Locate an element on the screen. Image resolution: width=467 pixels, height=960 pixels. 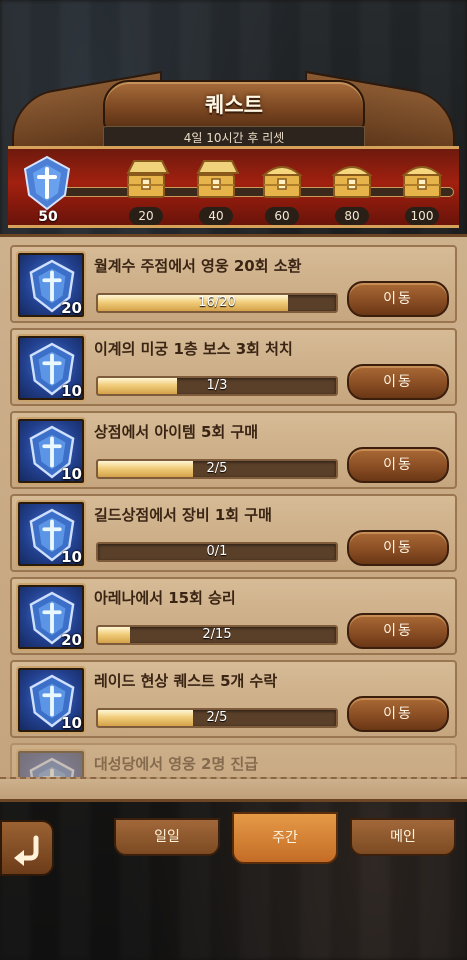
quest-title: 대성당에서 영웅 2명 진급 is located at coordinates (176, 764).